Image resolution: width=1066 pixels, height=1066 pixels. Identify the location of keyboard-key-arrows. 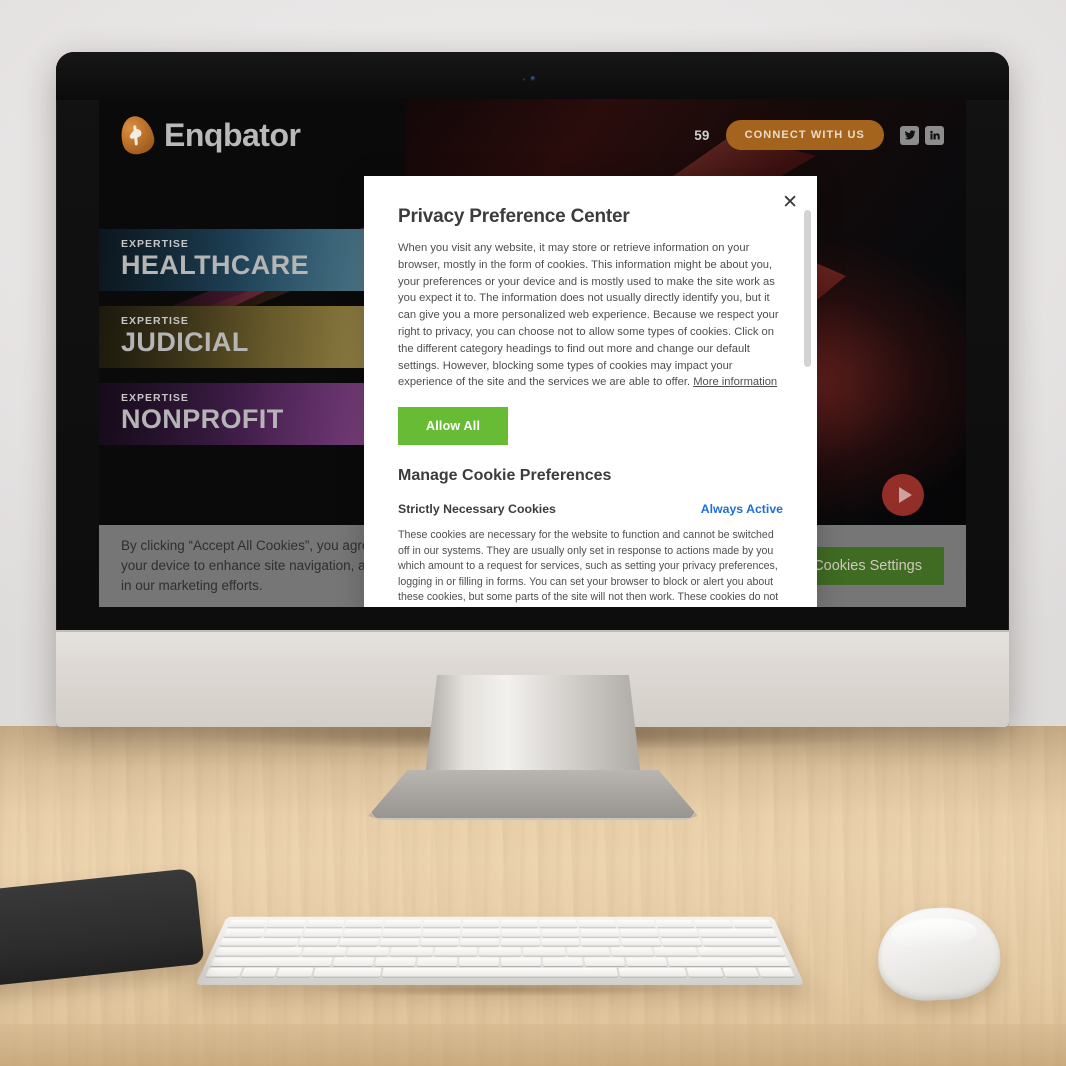
(740, 972).